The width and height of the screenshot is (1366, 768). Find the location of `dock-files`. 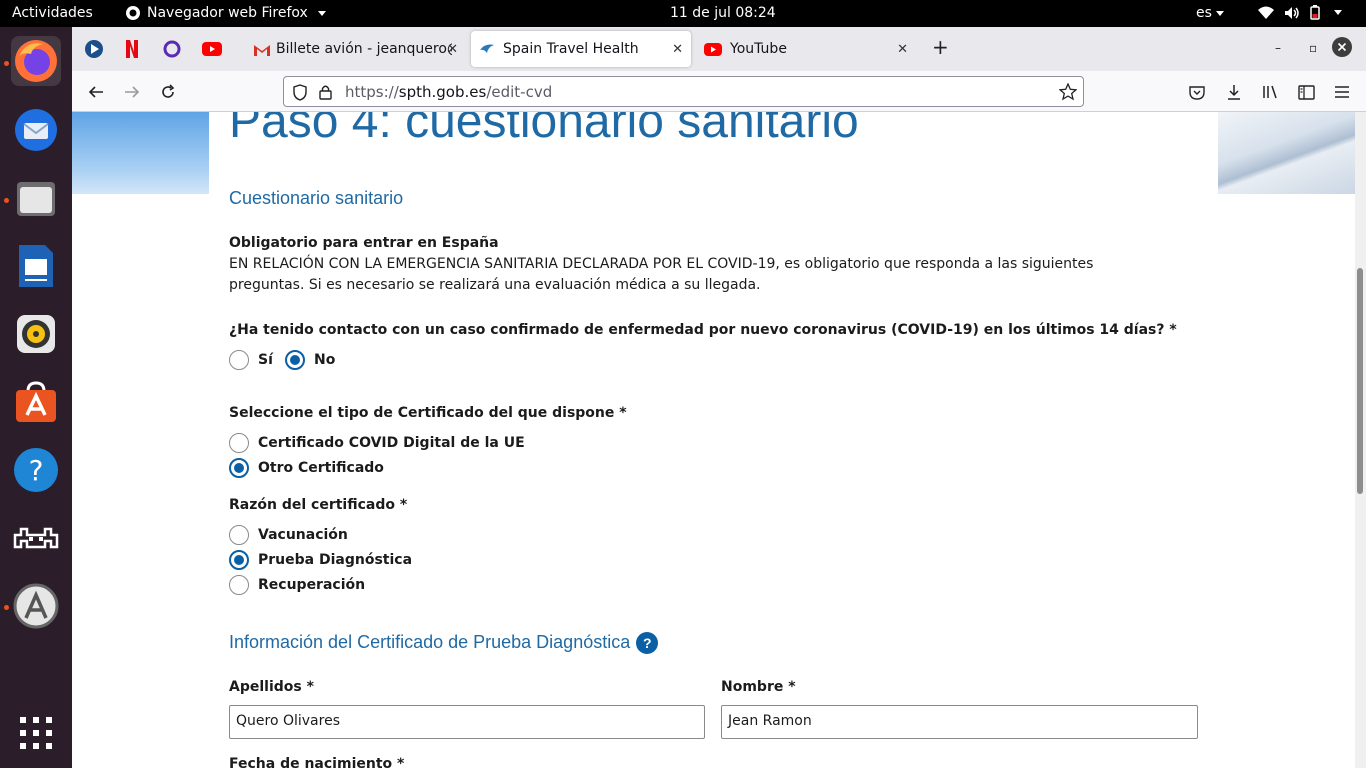

dock-files is located at coordinates (36, 198).